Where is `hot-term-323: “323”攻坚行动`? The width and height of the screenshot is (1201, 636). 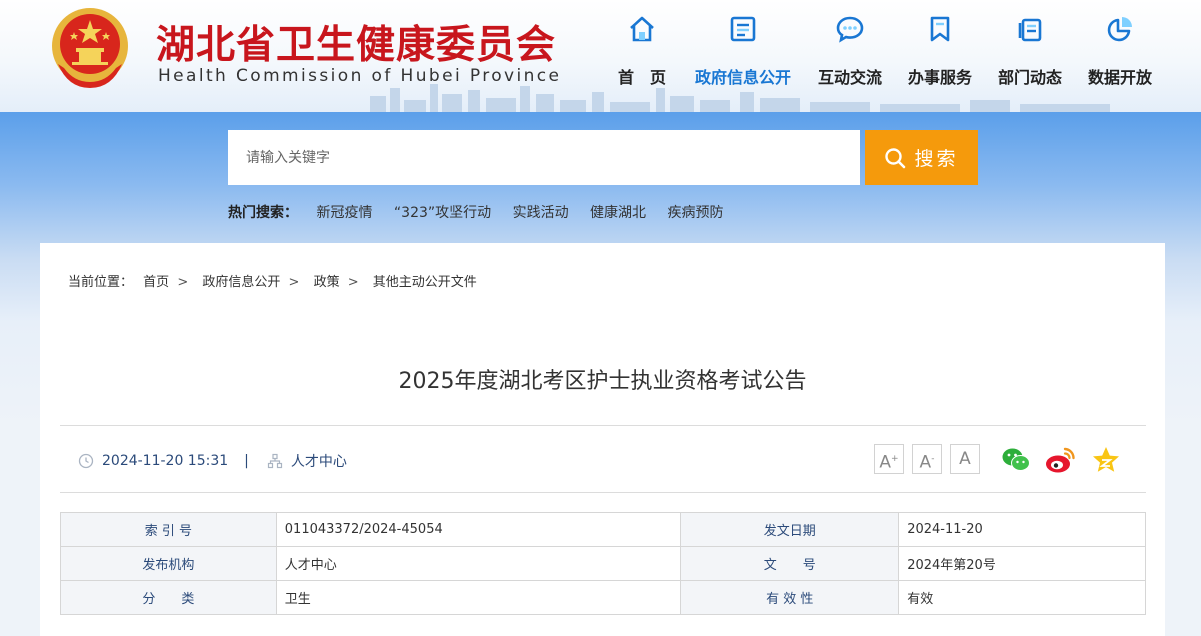
hot-term-323: “323”攻坚行动 is located at coordinates (442, 213).